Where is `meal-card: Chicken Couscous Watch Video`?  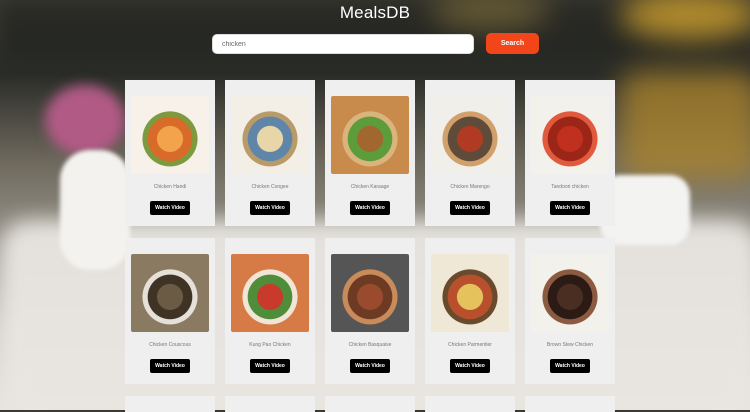
meal-card: Chicken Couscous Watch Video is located at coordinates (170, 311).